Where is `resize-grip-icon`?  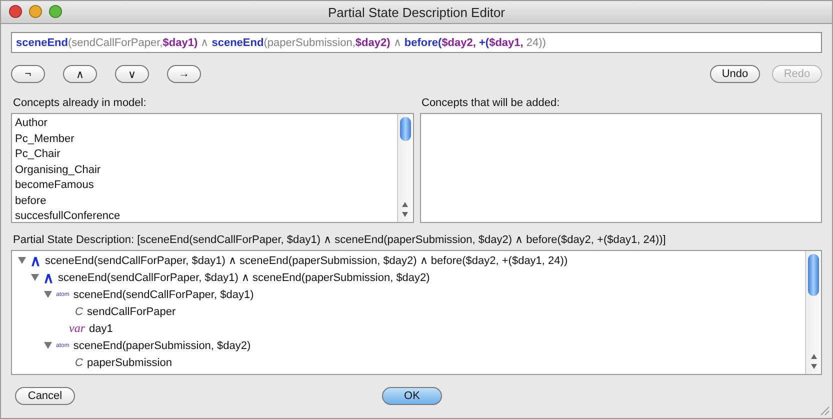 resize-grip-icon is located at coordinates (825, 411).